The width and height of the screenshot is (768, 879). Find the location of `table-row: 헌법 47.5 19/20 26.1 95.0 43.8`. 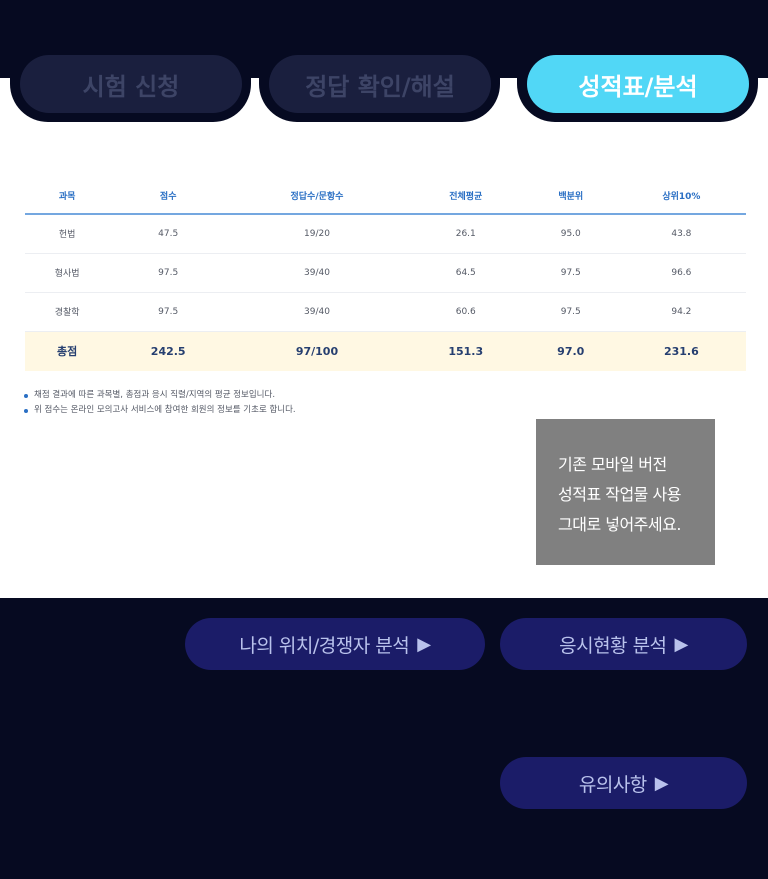

table-row: 헌법 47.5 19/20 26.1 95.0 43.8 is located at coordinates (385, 234).